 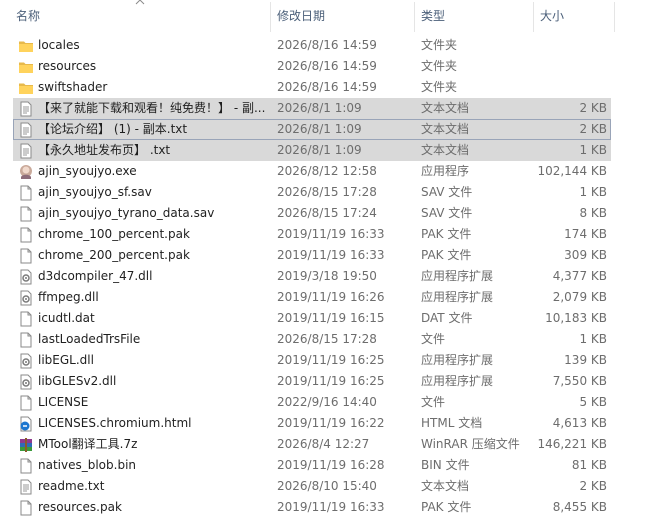 What do you see at coordinates (63, 402) in the screenshot?
I see `file-name: LICENSE` at bounding box center [63, 402].